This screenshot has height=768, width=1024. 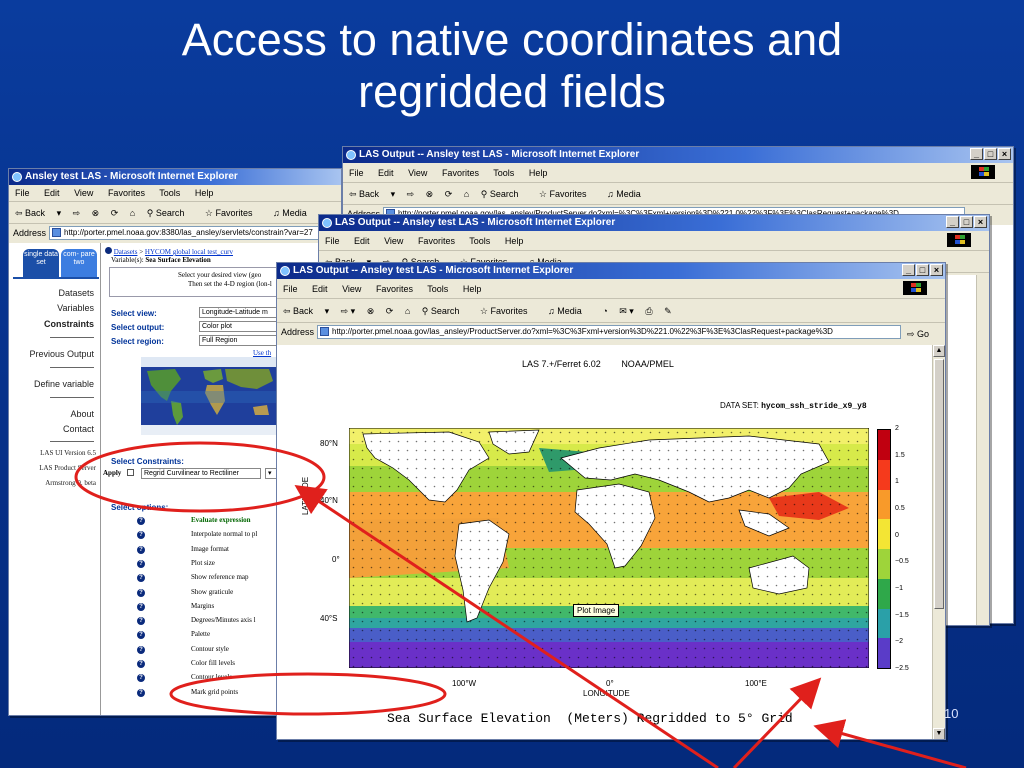 I want to click on scroll-up-icon: ▲, so click(x=939, y=351).